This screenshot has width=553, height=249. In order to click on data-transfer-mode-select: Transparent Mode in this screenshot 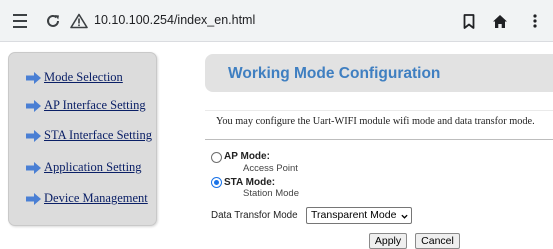, I will do `click(359, 215)`.